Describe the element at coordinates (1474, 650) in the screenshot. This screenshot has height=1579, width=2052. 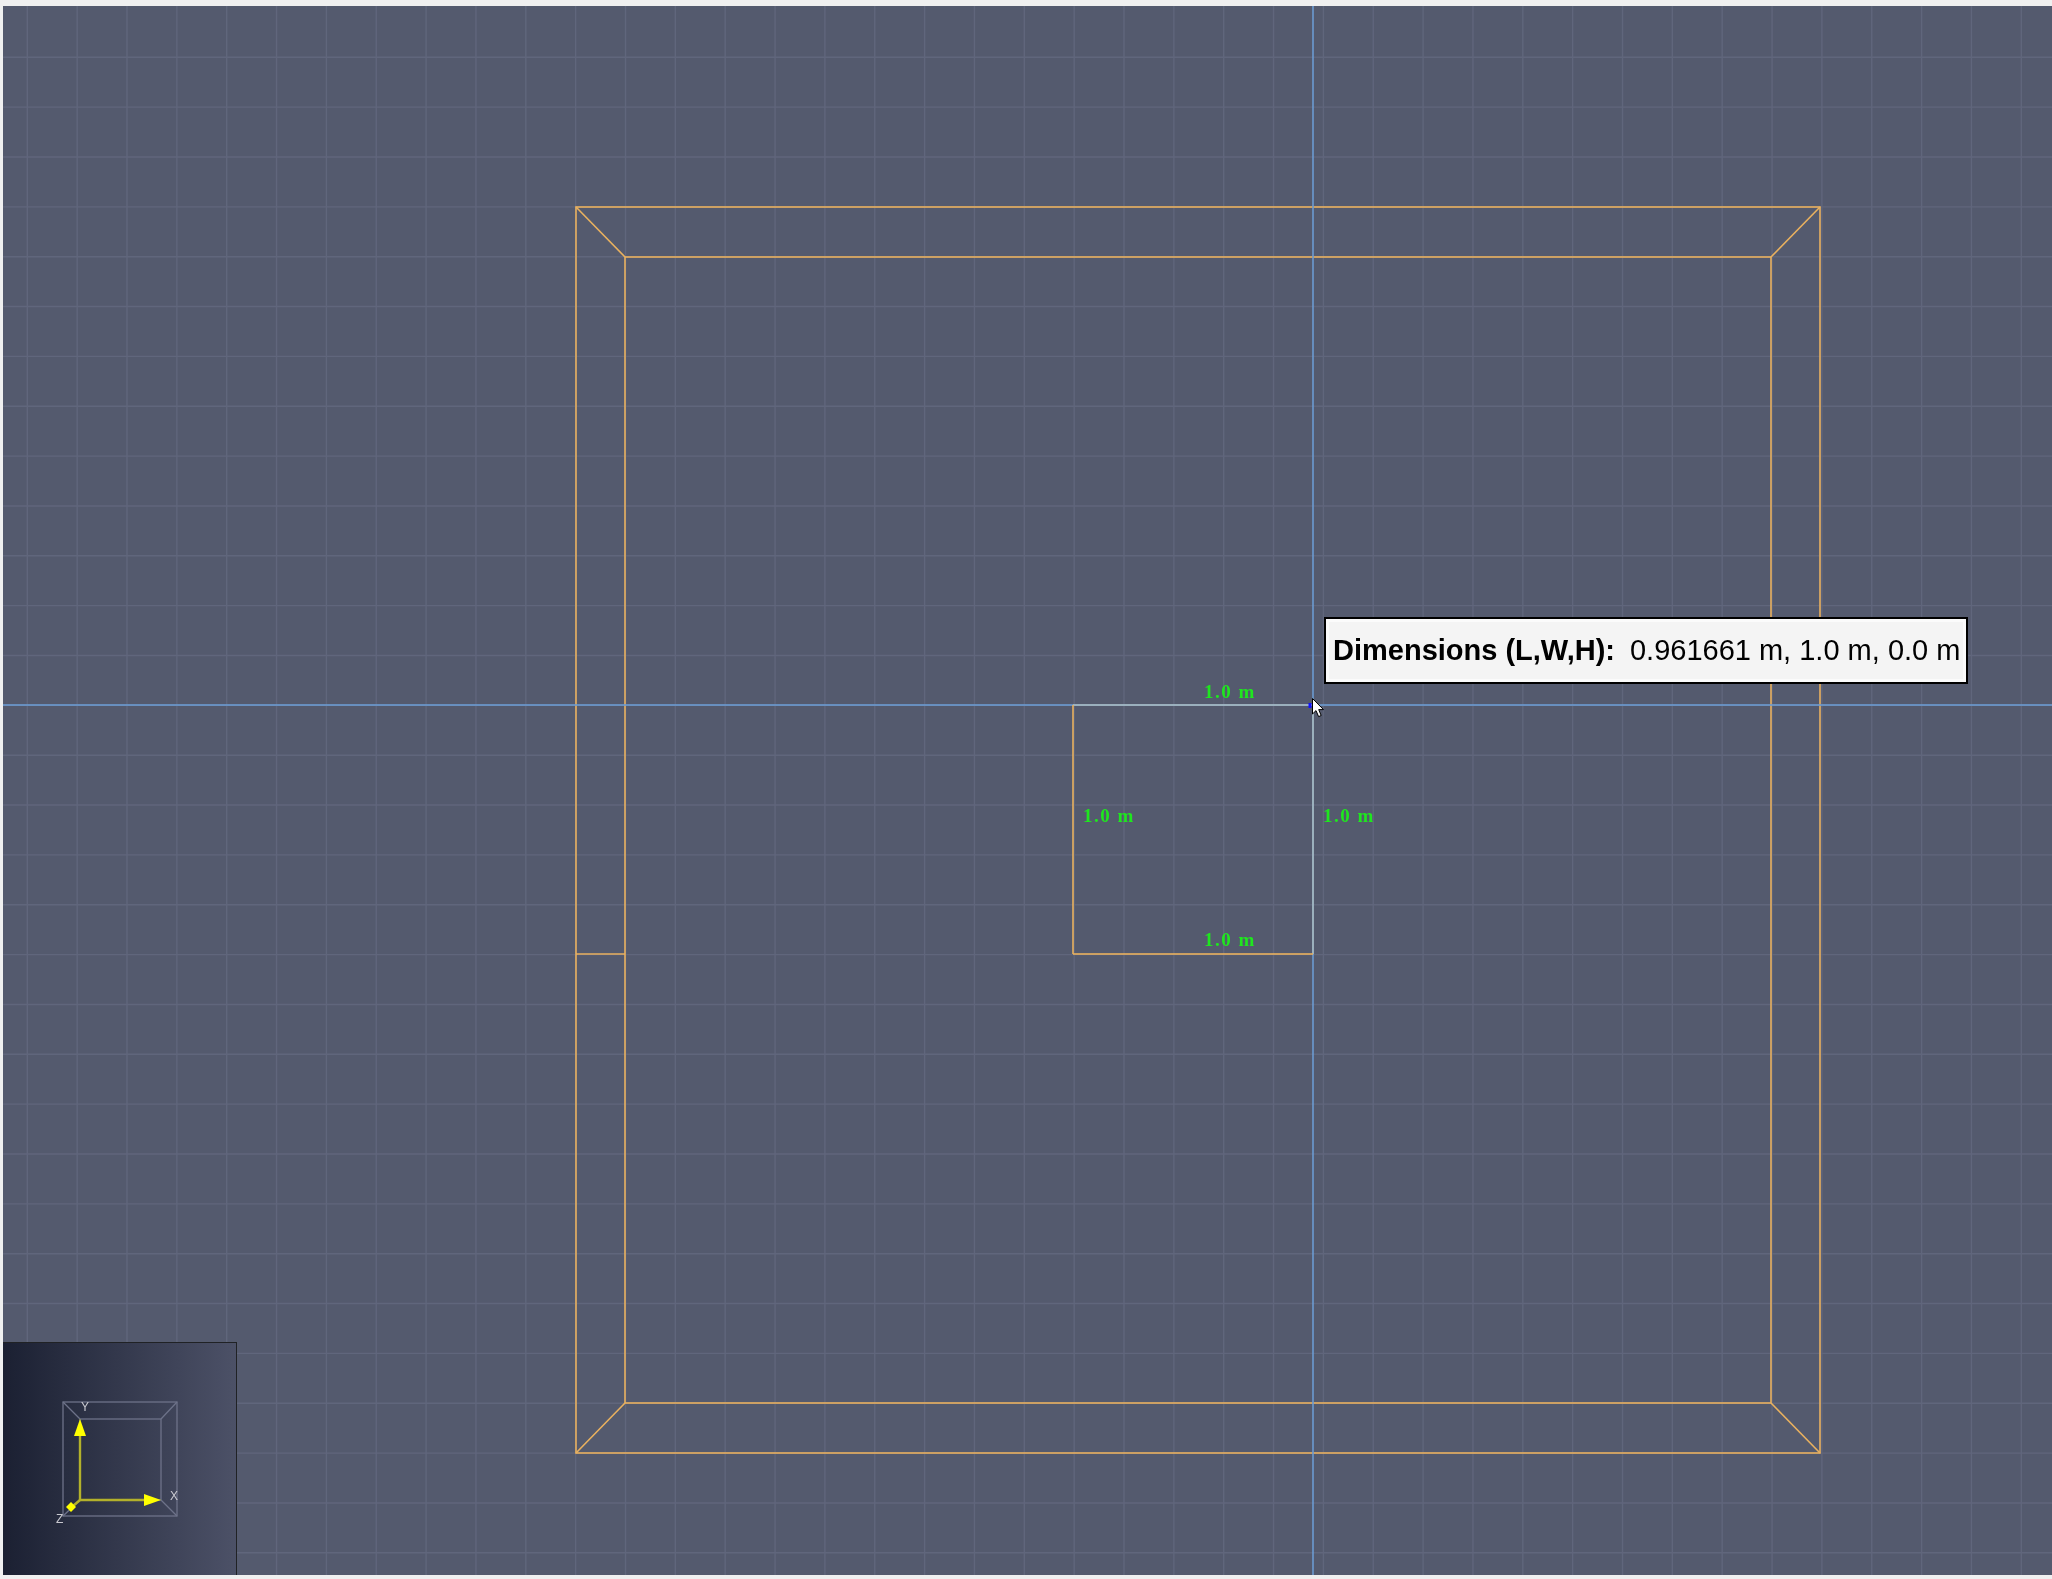
I see `dimensions-label: Dimensions (L,W,H):` at that location.